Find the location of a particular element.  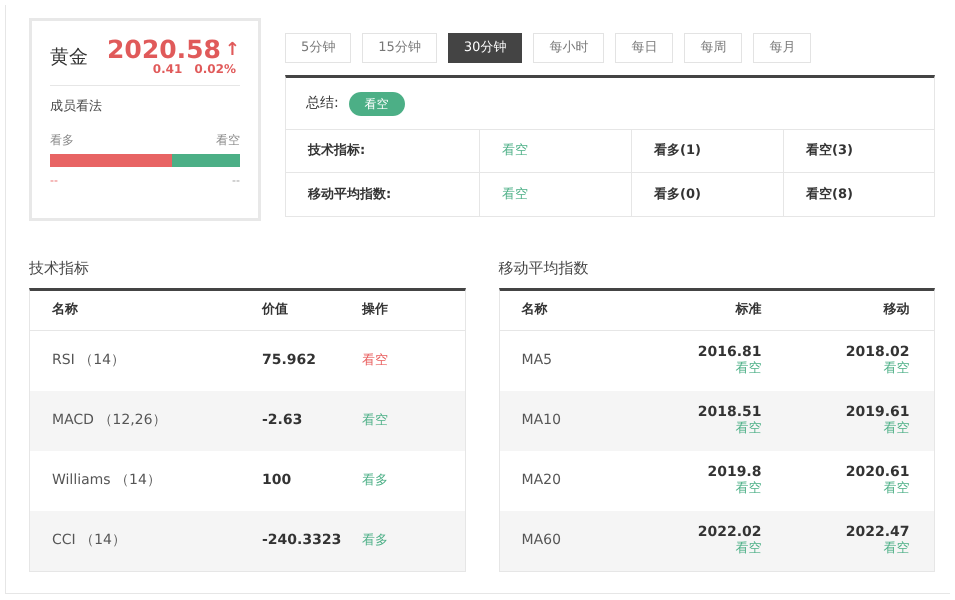

bull-value: -- is located at coordinates (54, 180).